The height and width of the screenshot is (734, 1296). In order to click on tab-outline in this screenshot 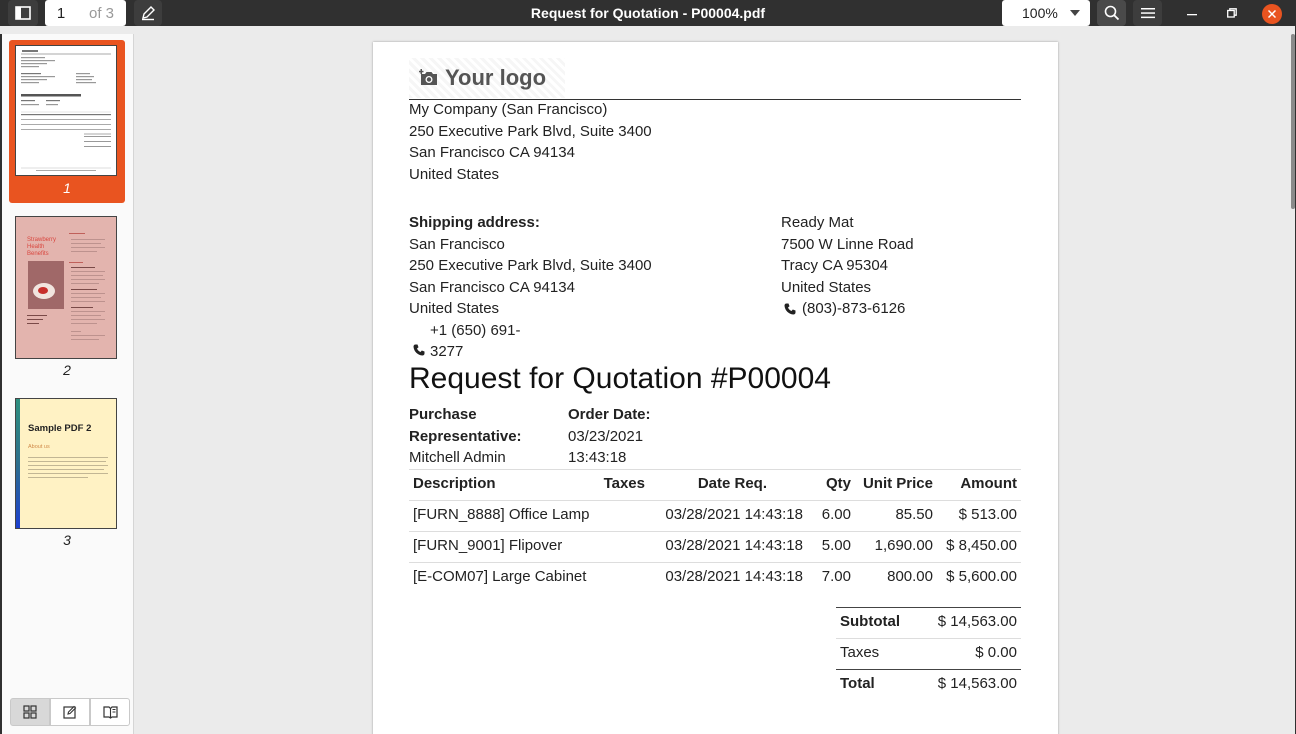, I will do `click(110, 712)`.